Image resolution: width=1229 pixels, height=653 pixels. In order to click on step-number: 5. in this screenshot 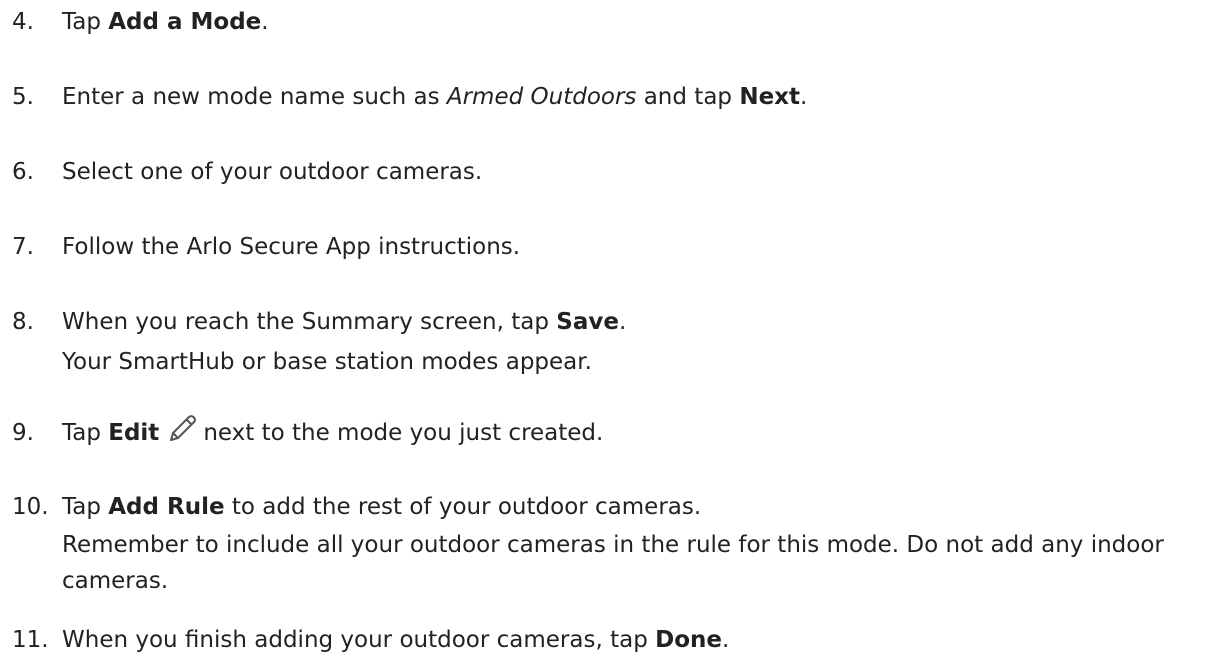, I will do `click(23, 97)`.